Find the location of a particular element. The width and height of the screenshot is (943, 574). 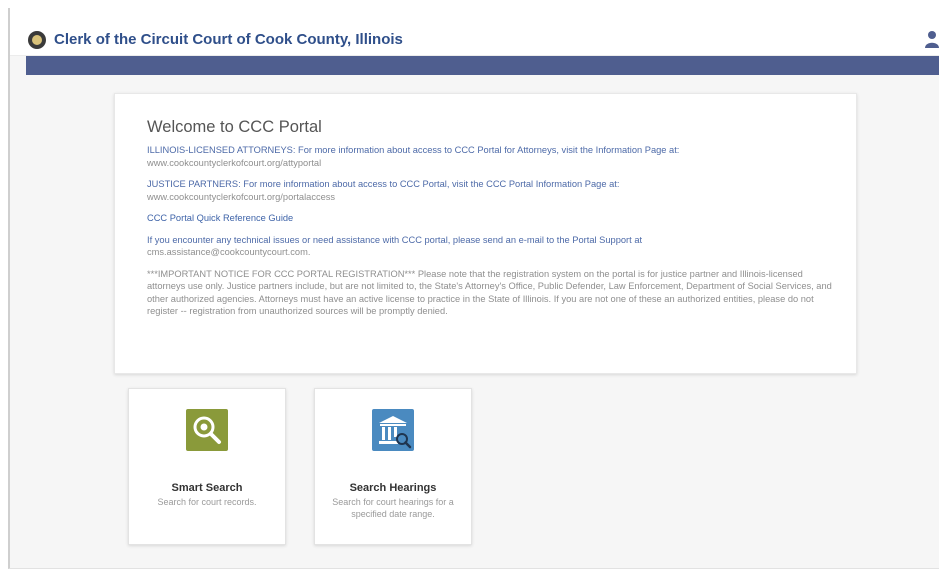

partners-label: JUSTICE PARTNERS: is located at coordinates (194, 184).